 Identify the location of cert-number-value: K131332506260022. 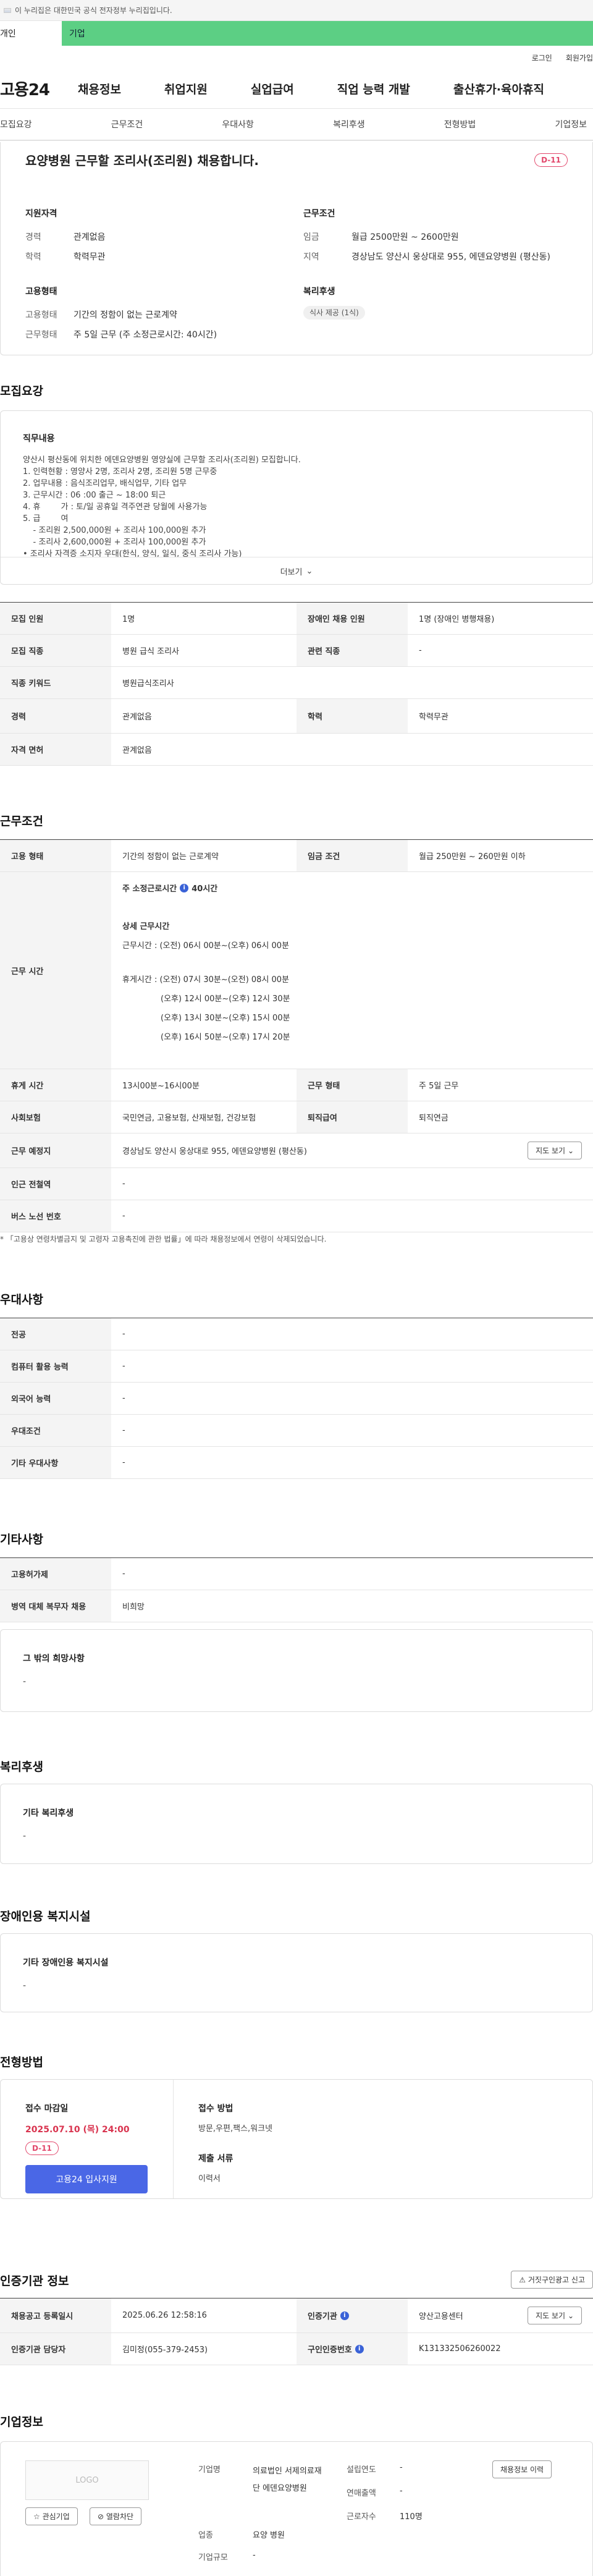
(460, 2349).